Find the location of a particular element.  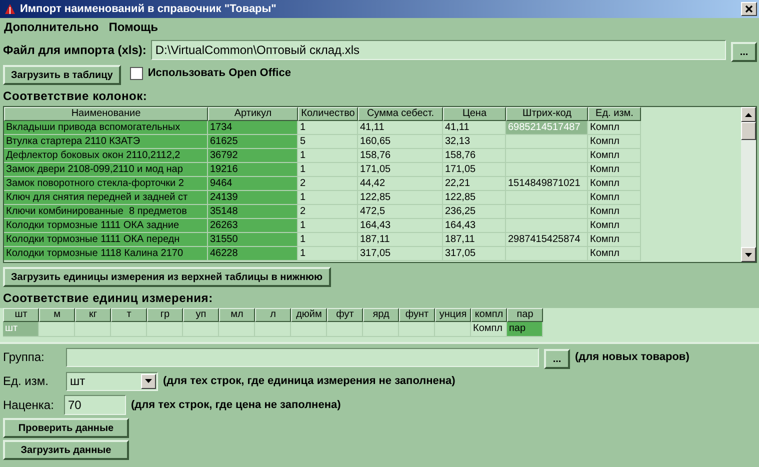

table-cell: Колодки тормозные 1111 ОКА передн is located at coordinates (106, 240).